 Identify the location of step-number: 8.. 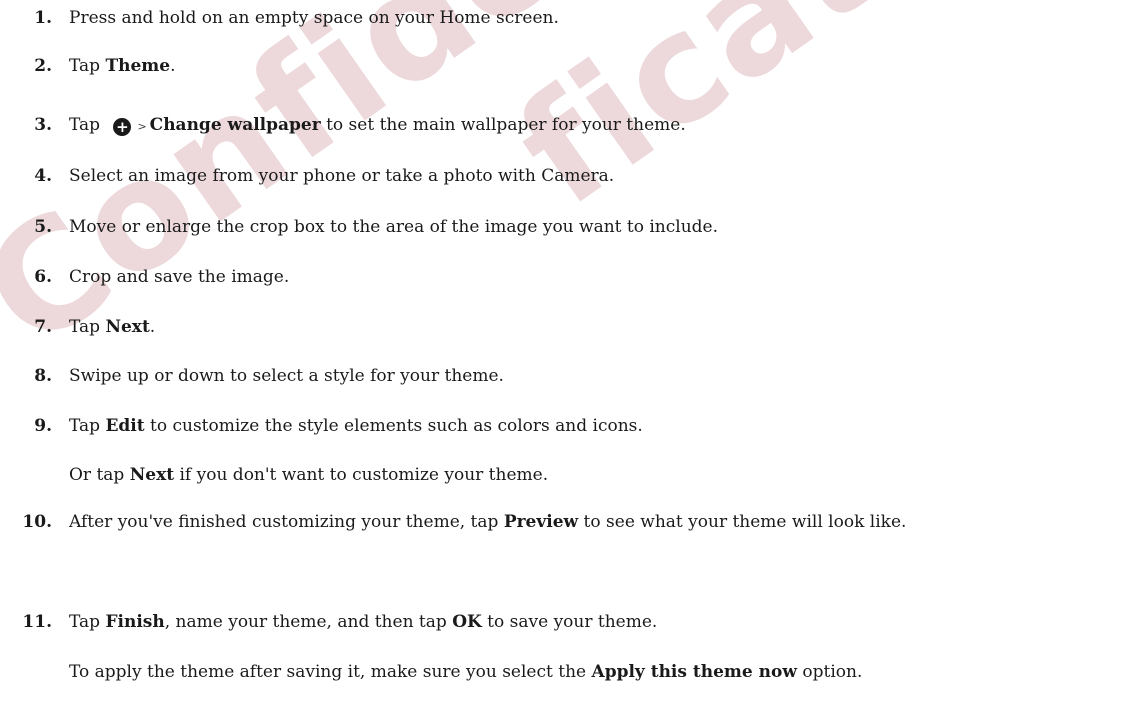
(43, 376).